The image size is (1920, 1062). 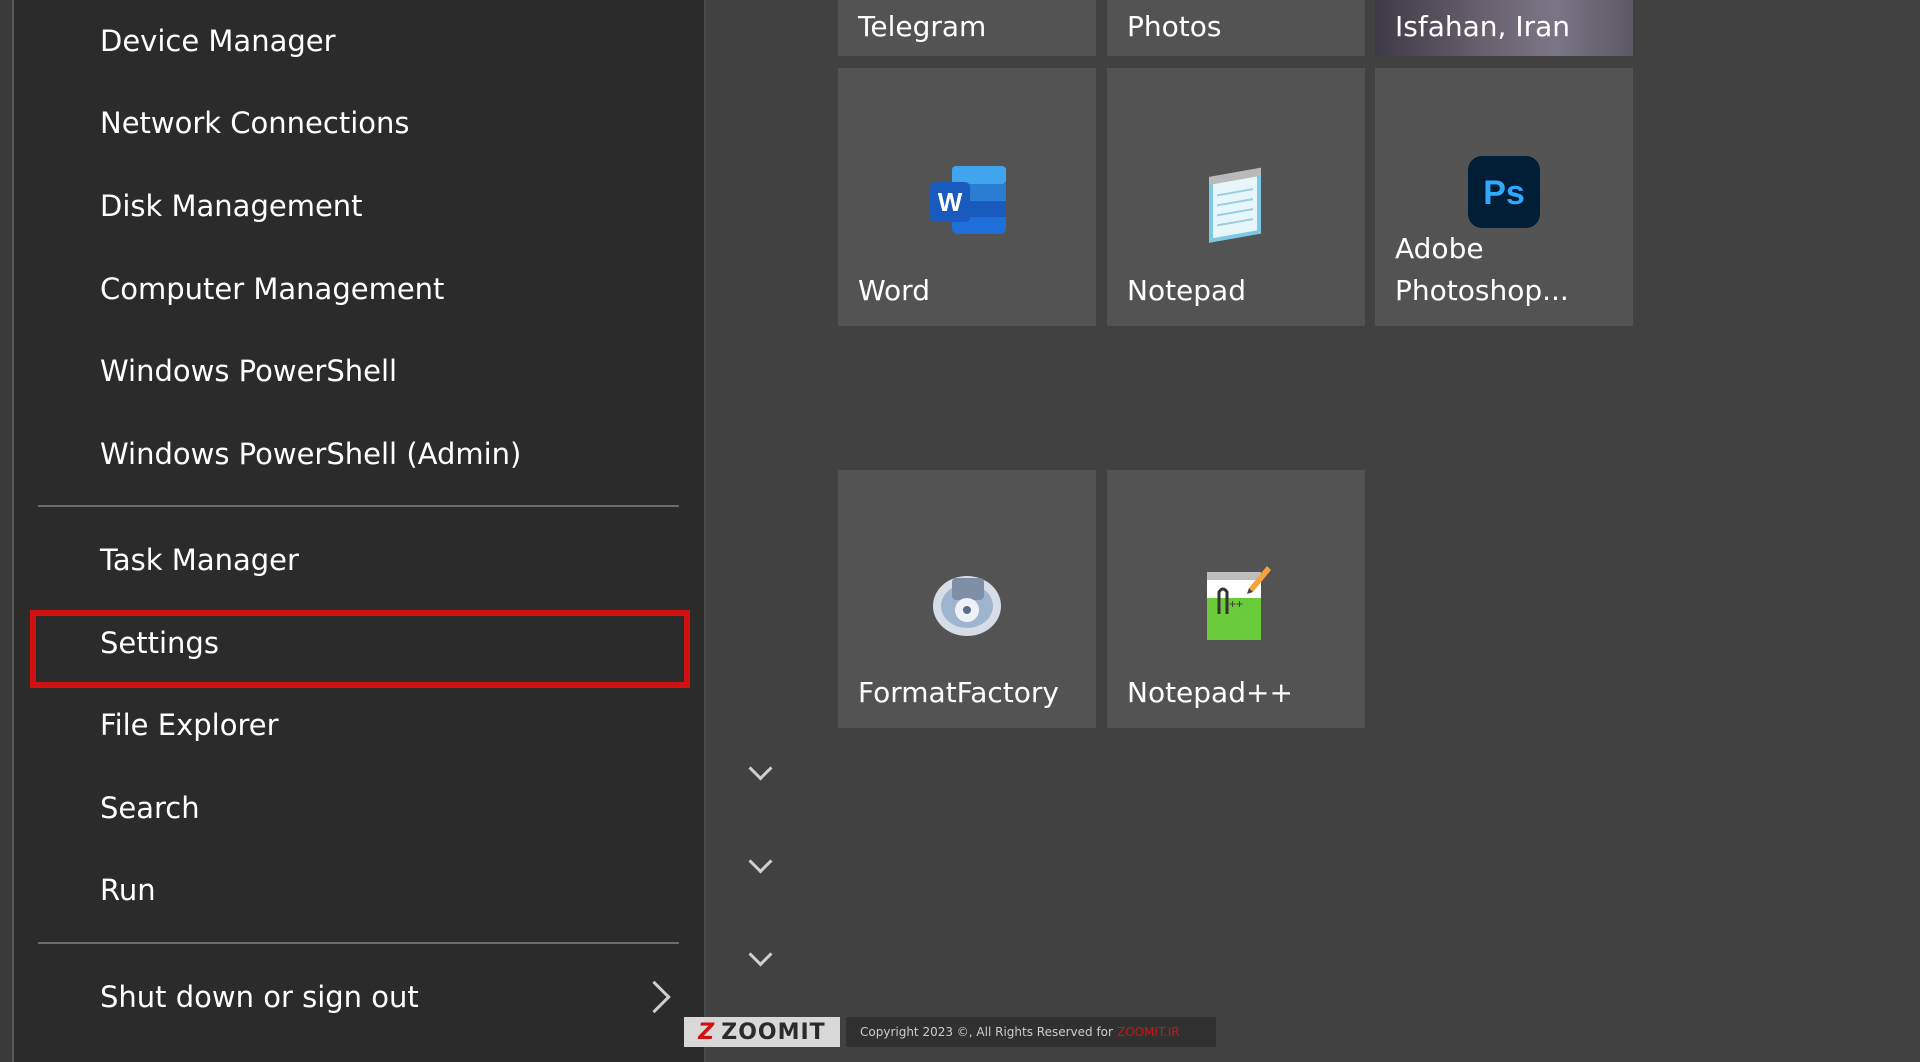 I want to click on menu-item-label: Shut down or sign out, so click(x=259, y=997).